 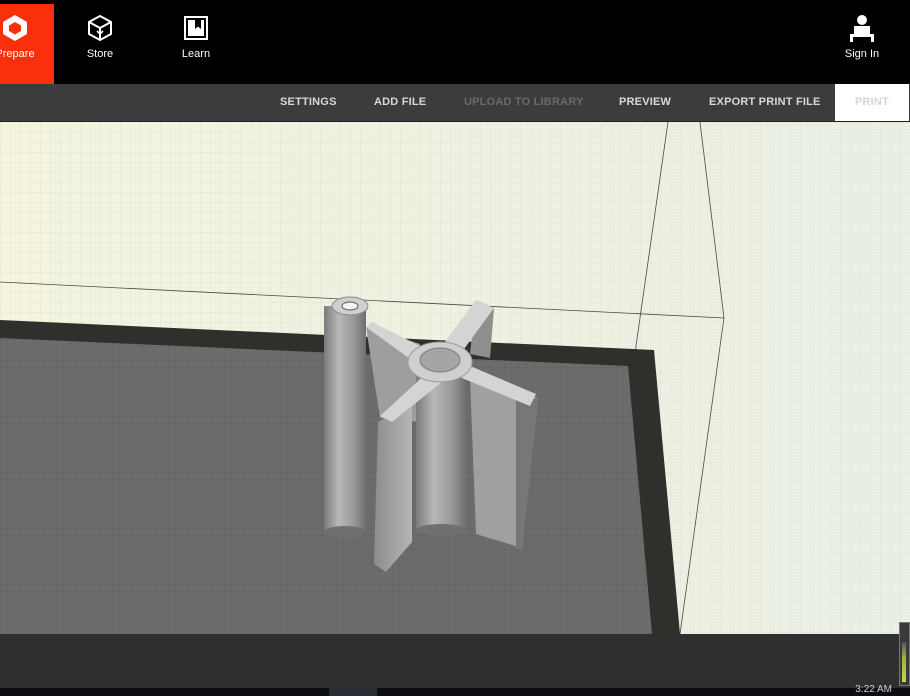 What do you see at coordinates (15, 28) in the screenshot?
I see `cube-logo-icon` at bounding box center [15, 28].